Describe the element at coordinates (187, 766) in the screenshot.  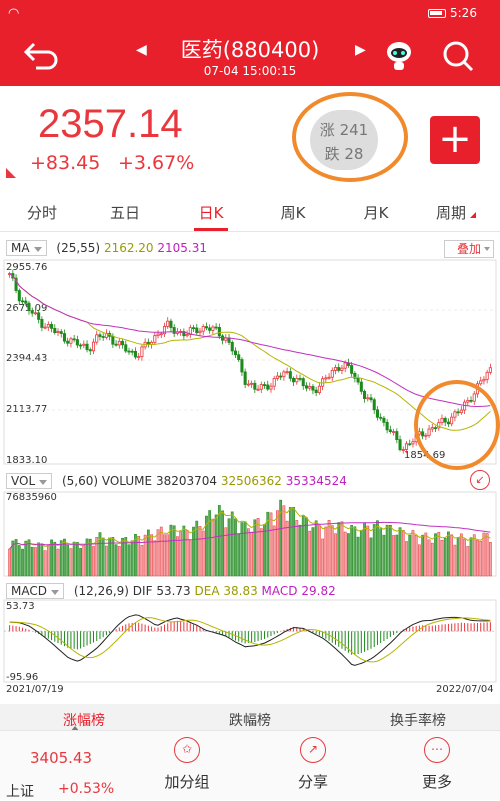
I see `add-group-button: ✩ 加分组` at that location.